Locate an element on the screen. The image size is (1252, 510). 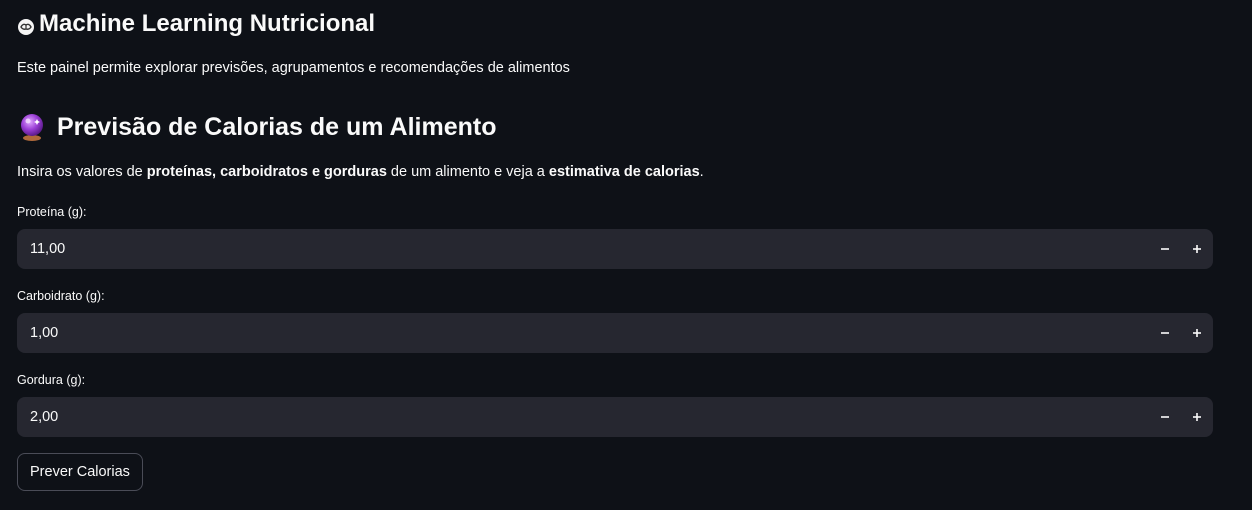
page-title: Machine Learning Nutricional is located at coordinates (196, 24).